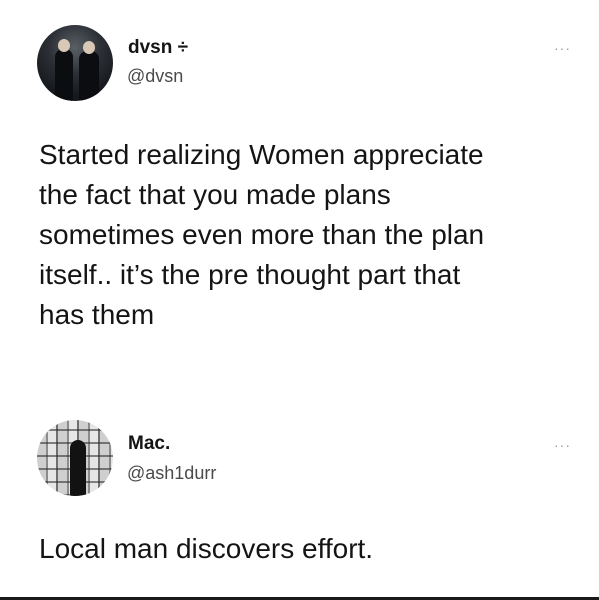  Describe the element at coordinates (158, 48) in the screenshot. I see `display-name: dvsn ÷` at that location.